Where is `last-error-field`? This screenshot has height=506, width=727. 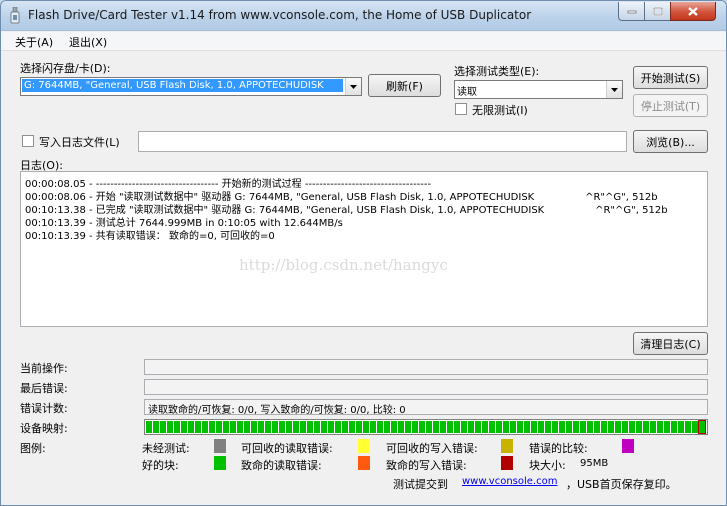 last-error-field is located at coordinates (426, 387).